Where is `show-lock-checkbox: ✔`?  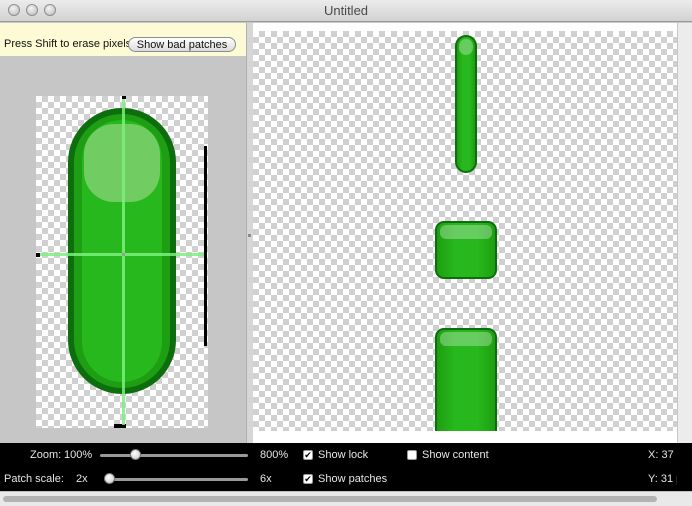
show-lock-checkbox: ✔ is located at coordinates (308, 455).